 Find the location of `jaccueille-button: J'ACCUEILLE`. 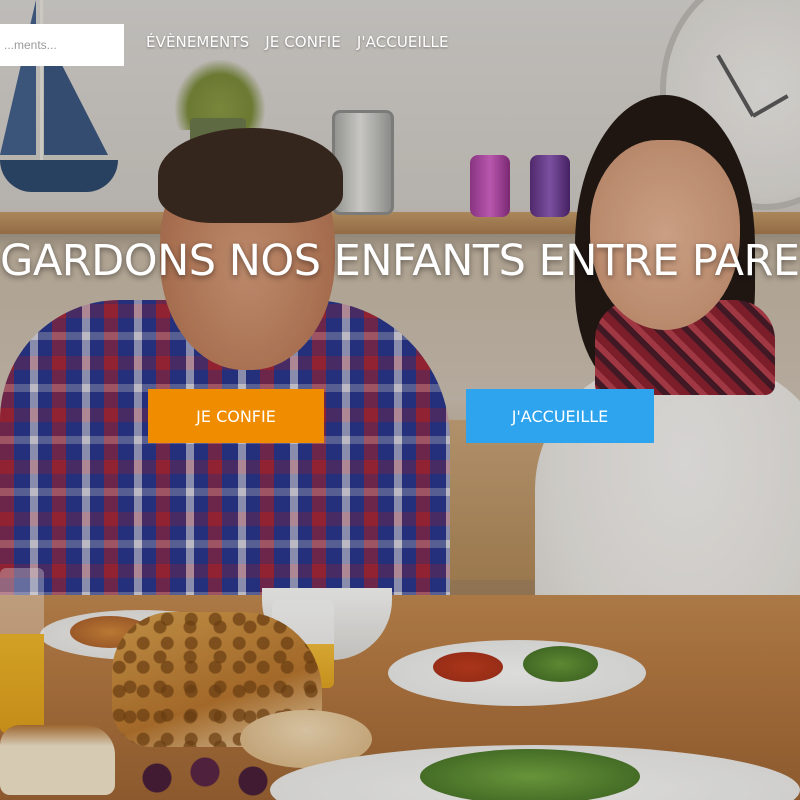

jaccueille-button: J'ACCUEILLE is located at coordinates (560, 416).